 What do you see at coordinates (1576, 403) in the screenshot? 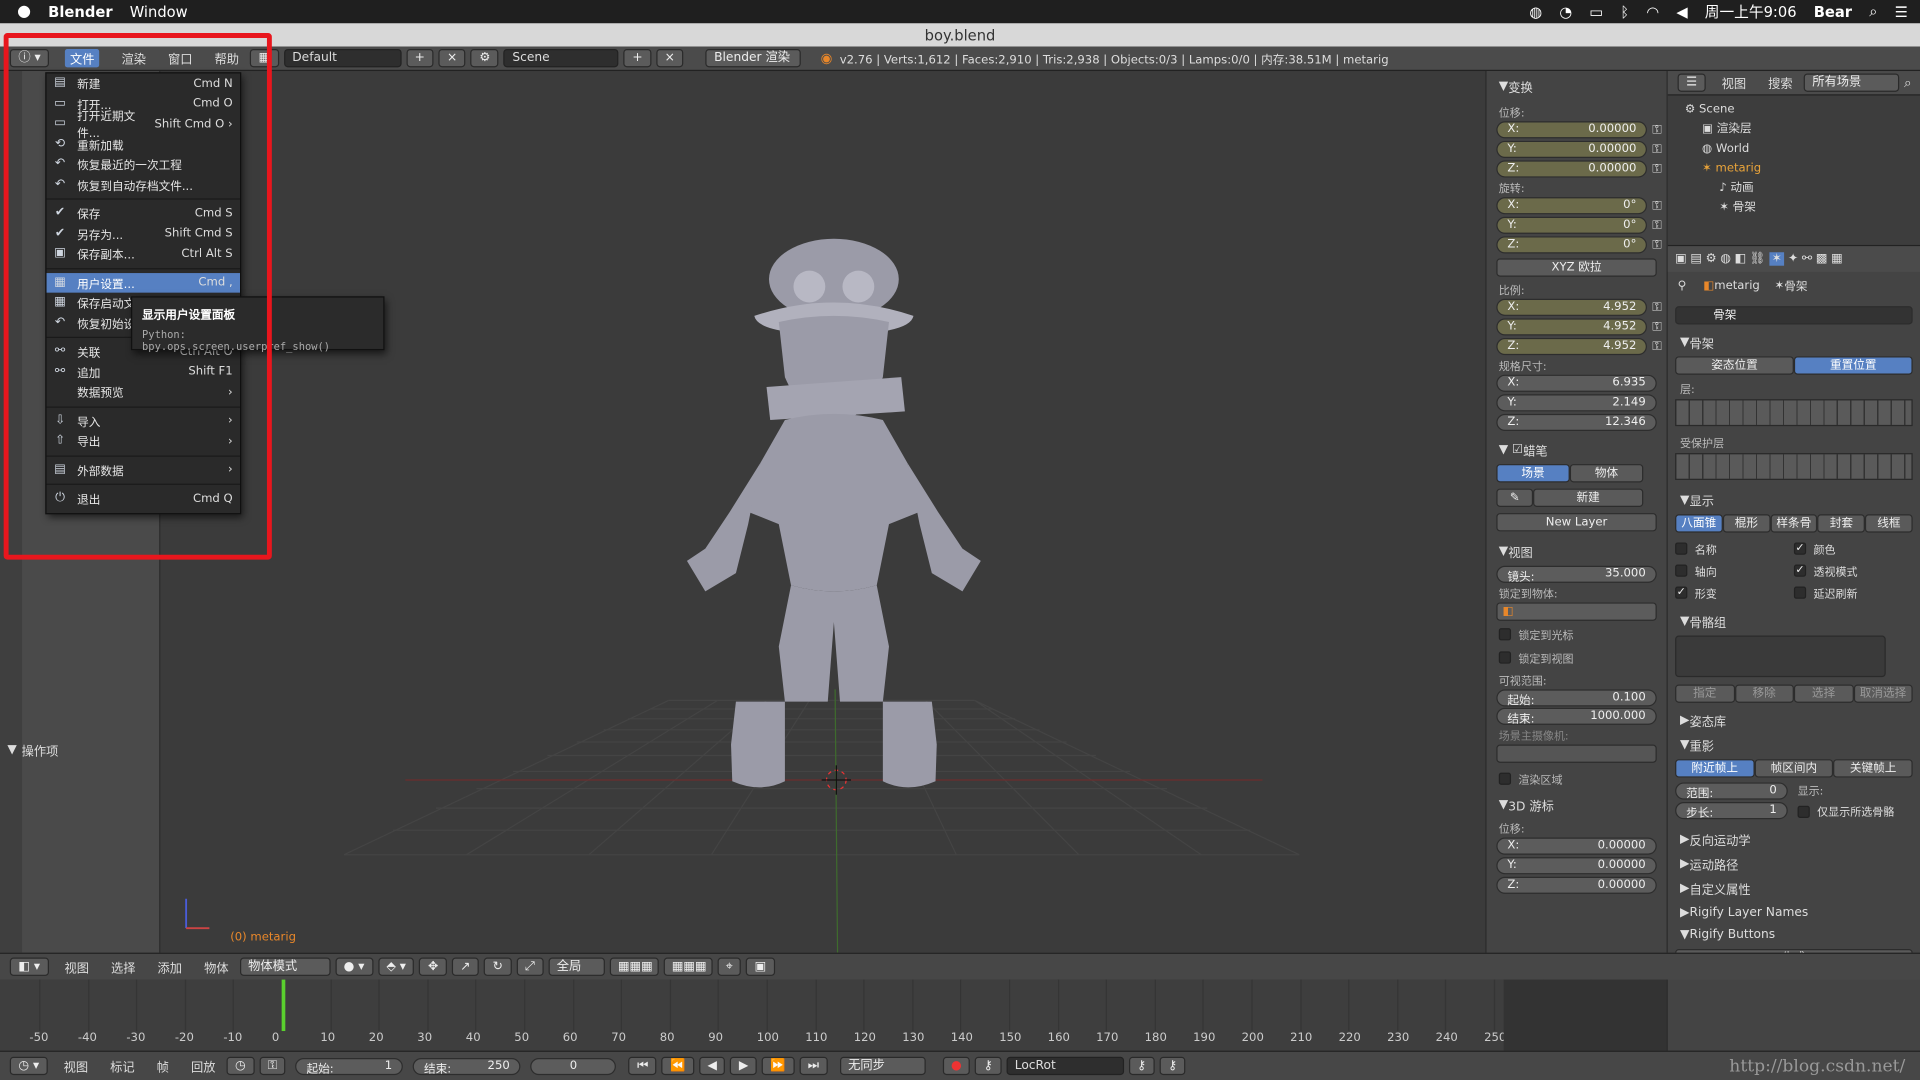
I see `dimensions-y-field: Y: 2.149` at bounding box center [1576, 403].